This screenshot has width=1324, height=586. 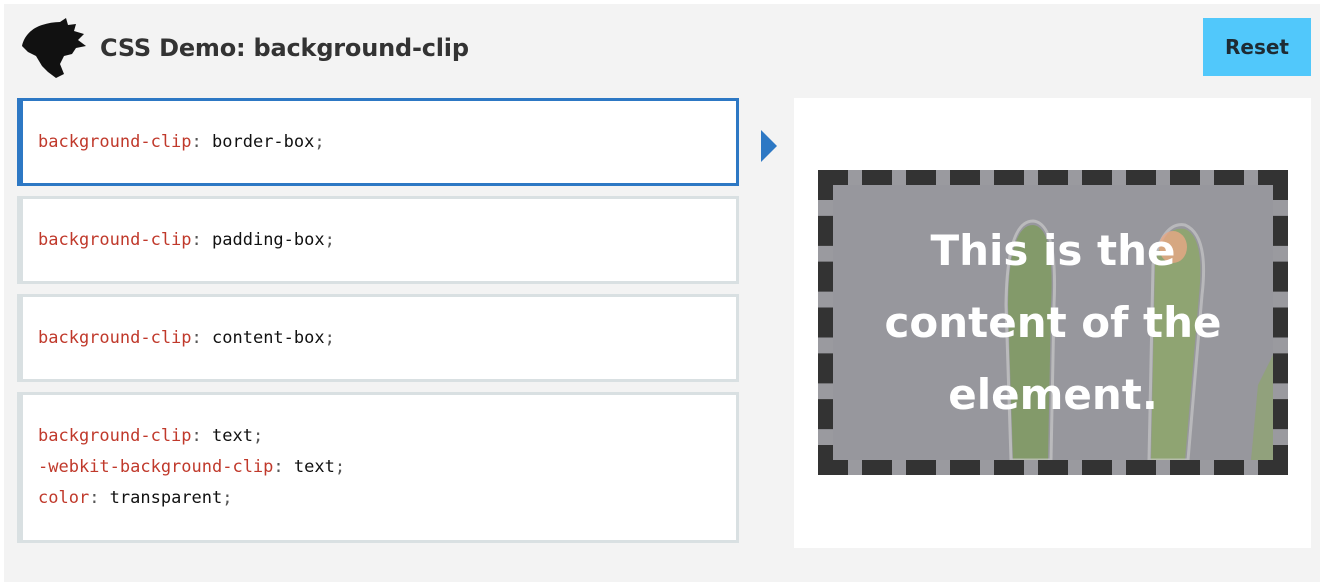 What do you see at coordinates (181, 141) in the screenshot?
I see `code-line: background-clip: border-box;` at bounding box center [181, 141].